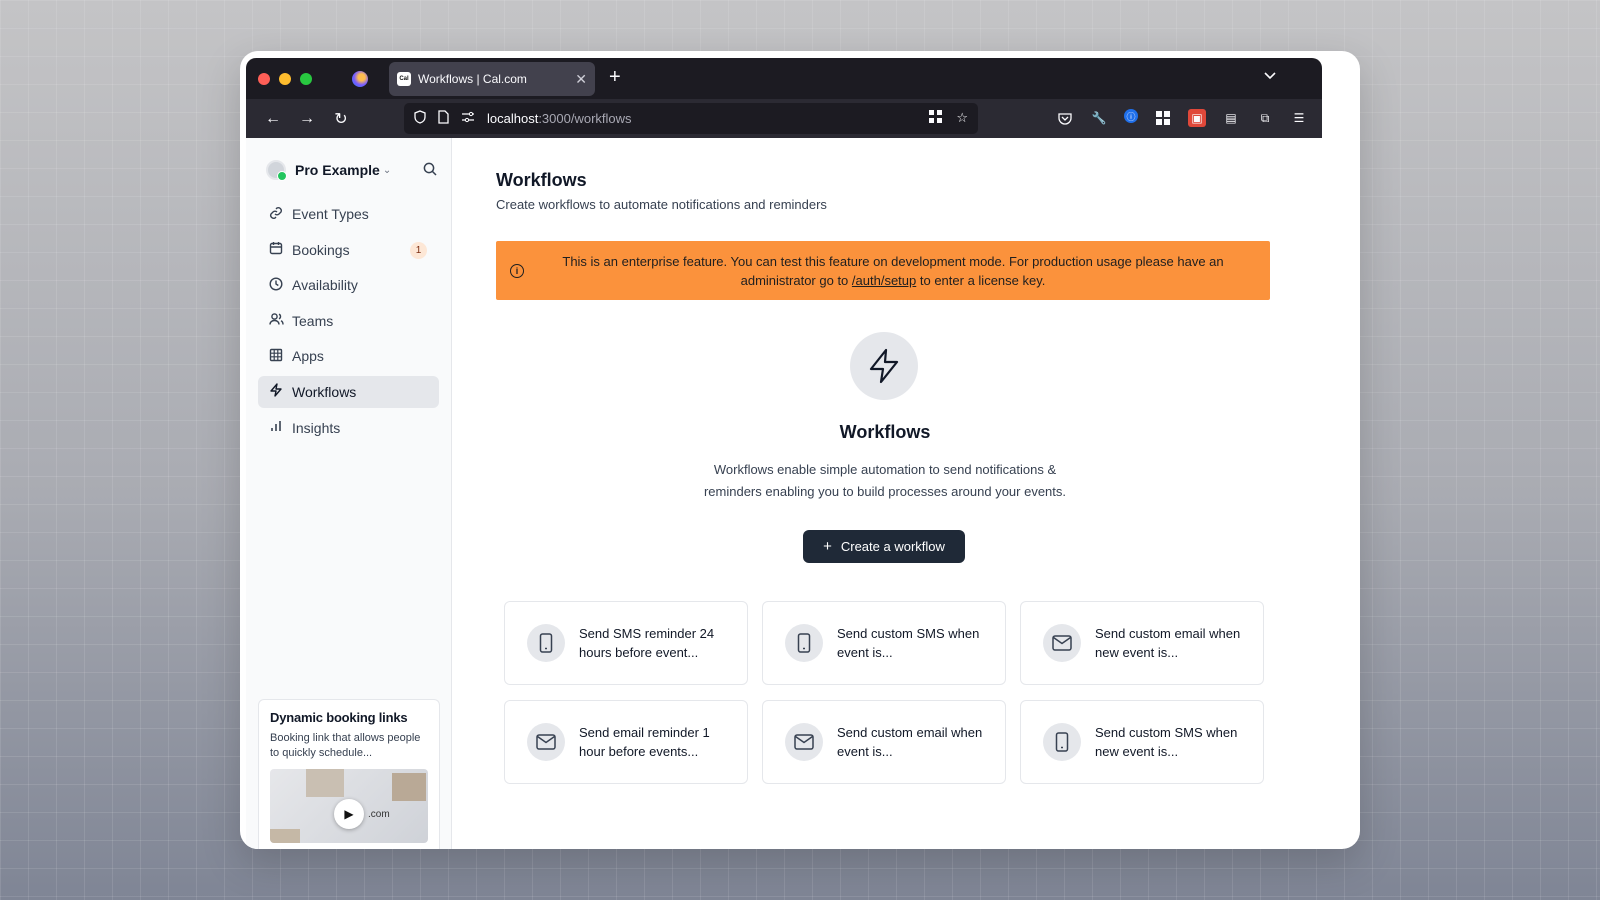 This screenshot has height=900, width=1600. Describe the element at coordinates (264, 78) in the screenshot. I see `close-window-button` at that location.